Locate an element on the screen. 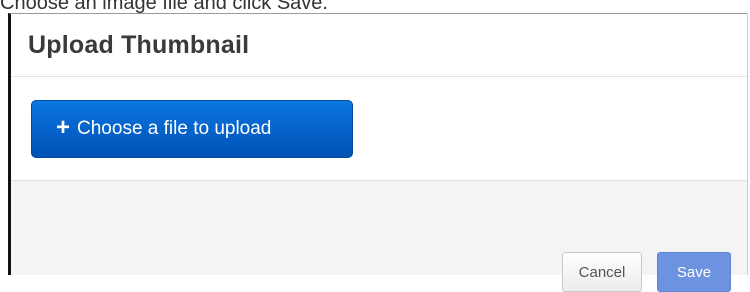 Image resolution: width=750 pixels, height=292 pixels. choose-file-button-label: Choose a file to upload is located at coordinates (174, 128).